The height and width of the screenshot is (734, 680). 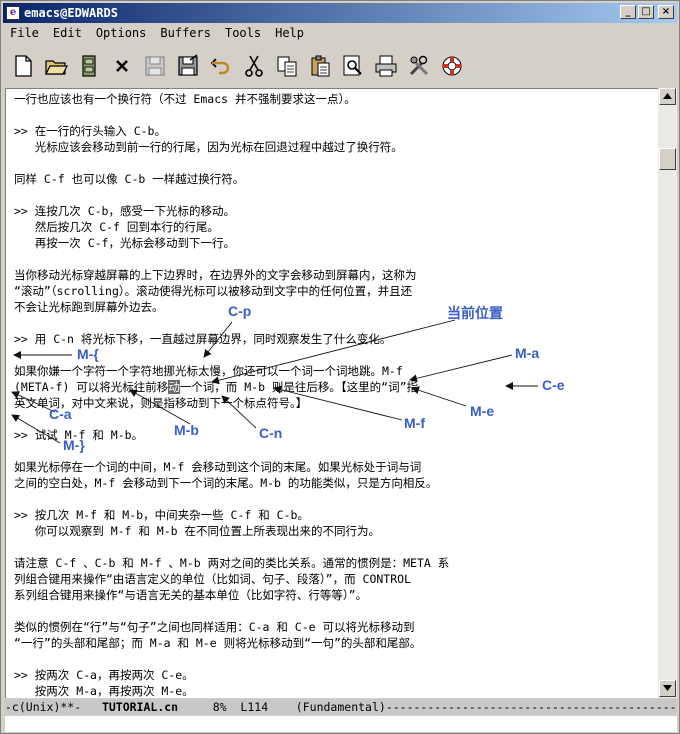 I want to click on modeline-buffer-name: TUTORIAL.cn, so click(x=140, y=707).